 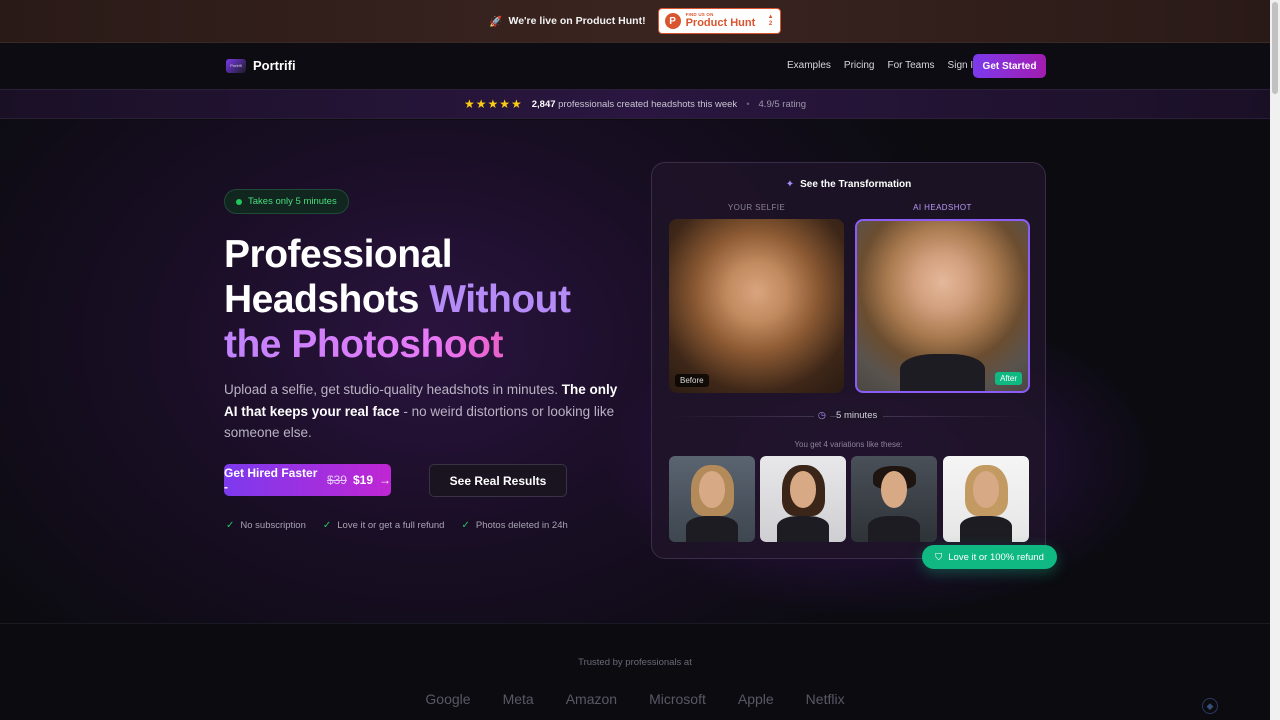 I want to click on refund-badge-text: Love it or 100% refund, so click(x=996, y=557).